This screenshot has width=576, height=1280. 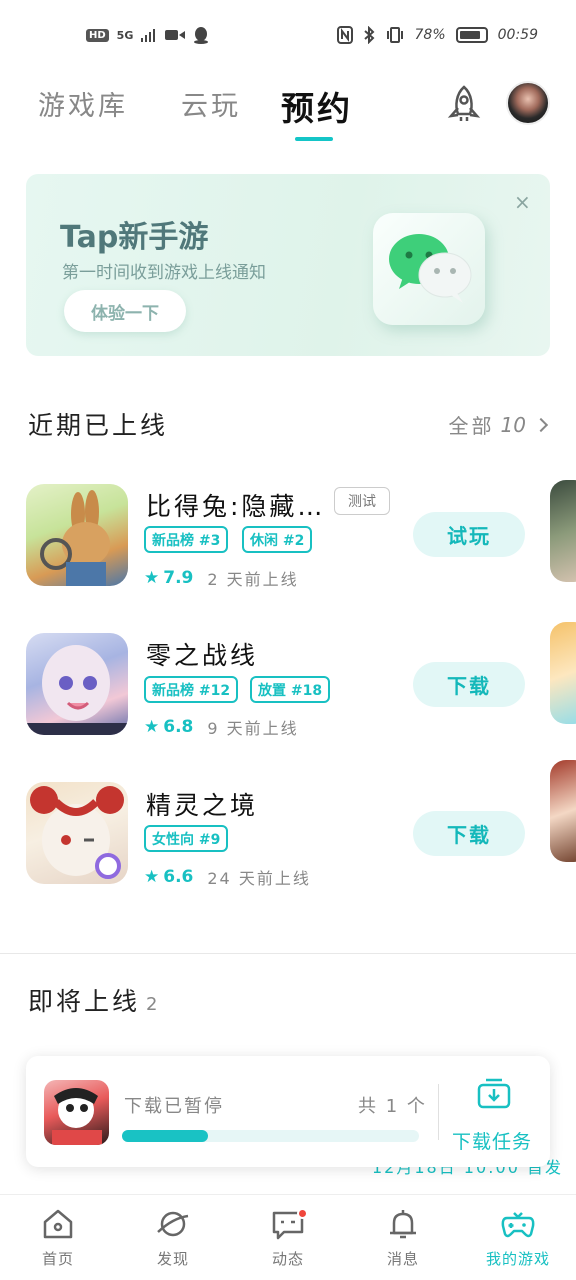 I want to click on qq-icon, so click(x=201, y=35).